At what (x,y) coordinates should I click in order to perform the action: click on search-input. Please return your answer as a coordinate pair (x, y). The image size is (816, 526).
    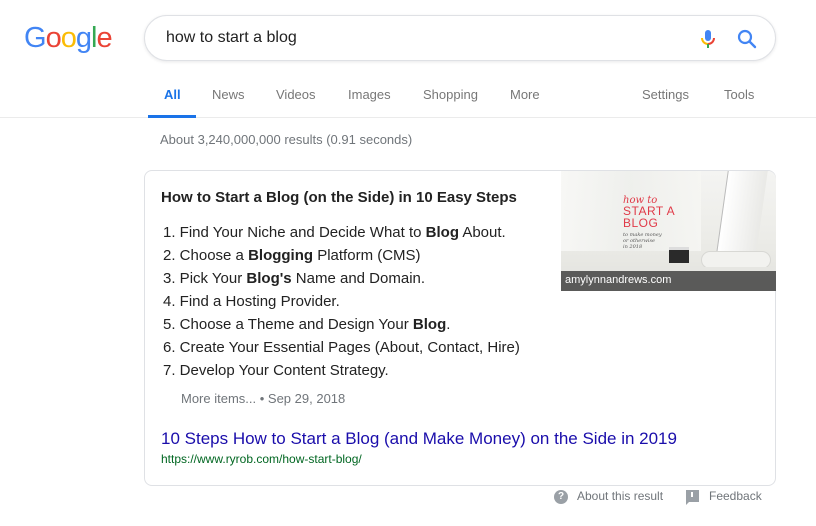
    Looking at the image, I should click on (416, 38).